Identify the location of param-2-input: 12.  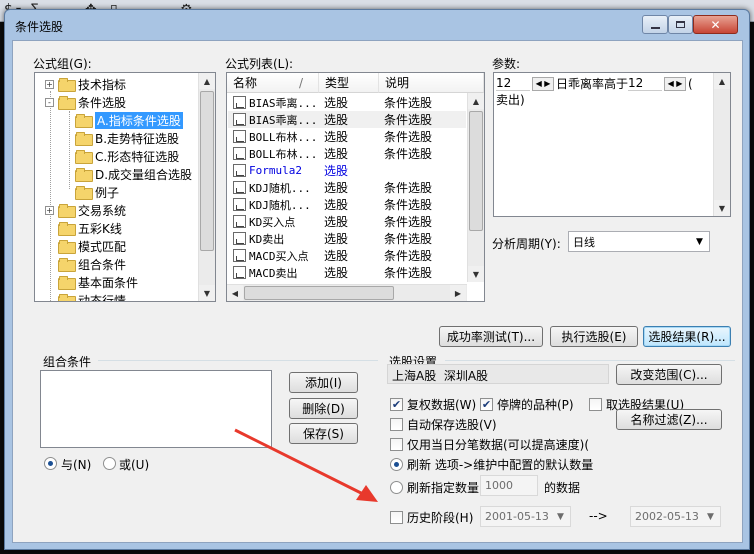
(645, 83).